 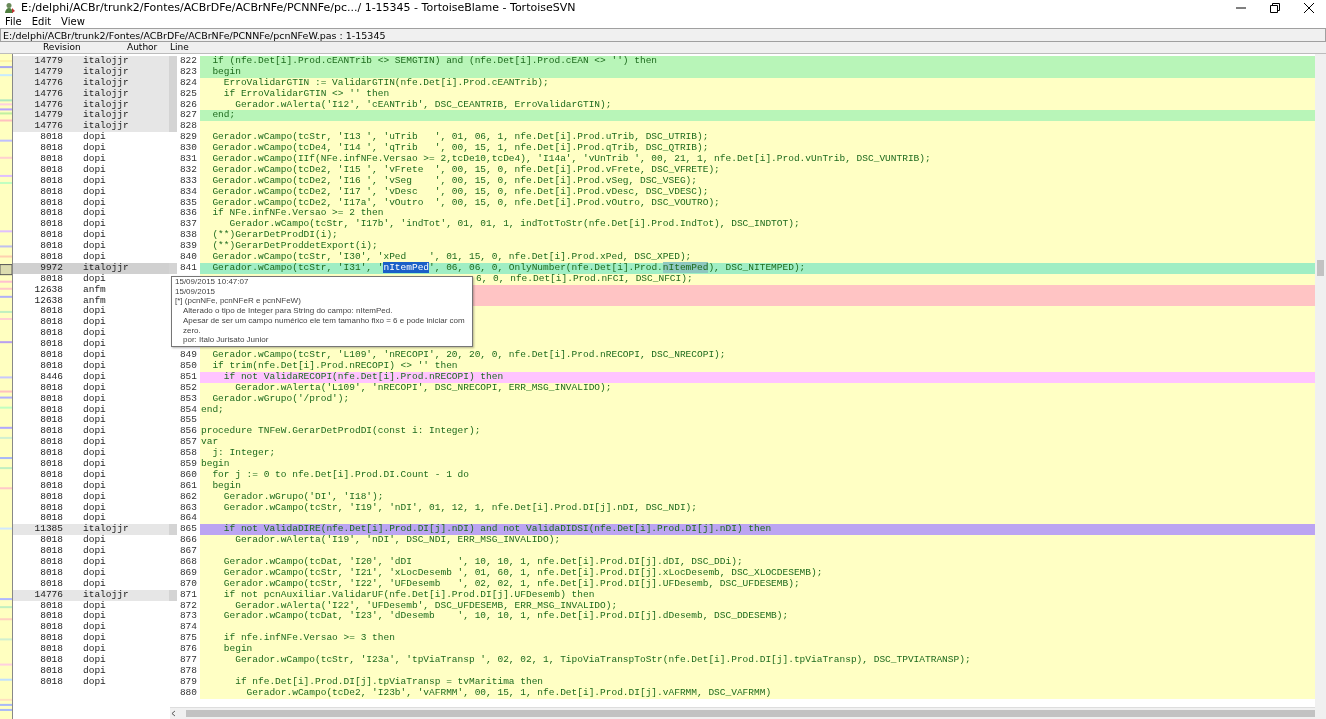 I want to click on vertical-scrollbar, so click(x=1320, y=386).